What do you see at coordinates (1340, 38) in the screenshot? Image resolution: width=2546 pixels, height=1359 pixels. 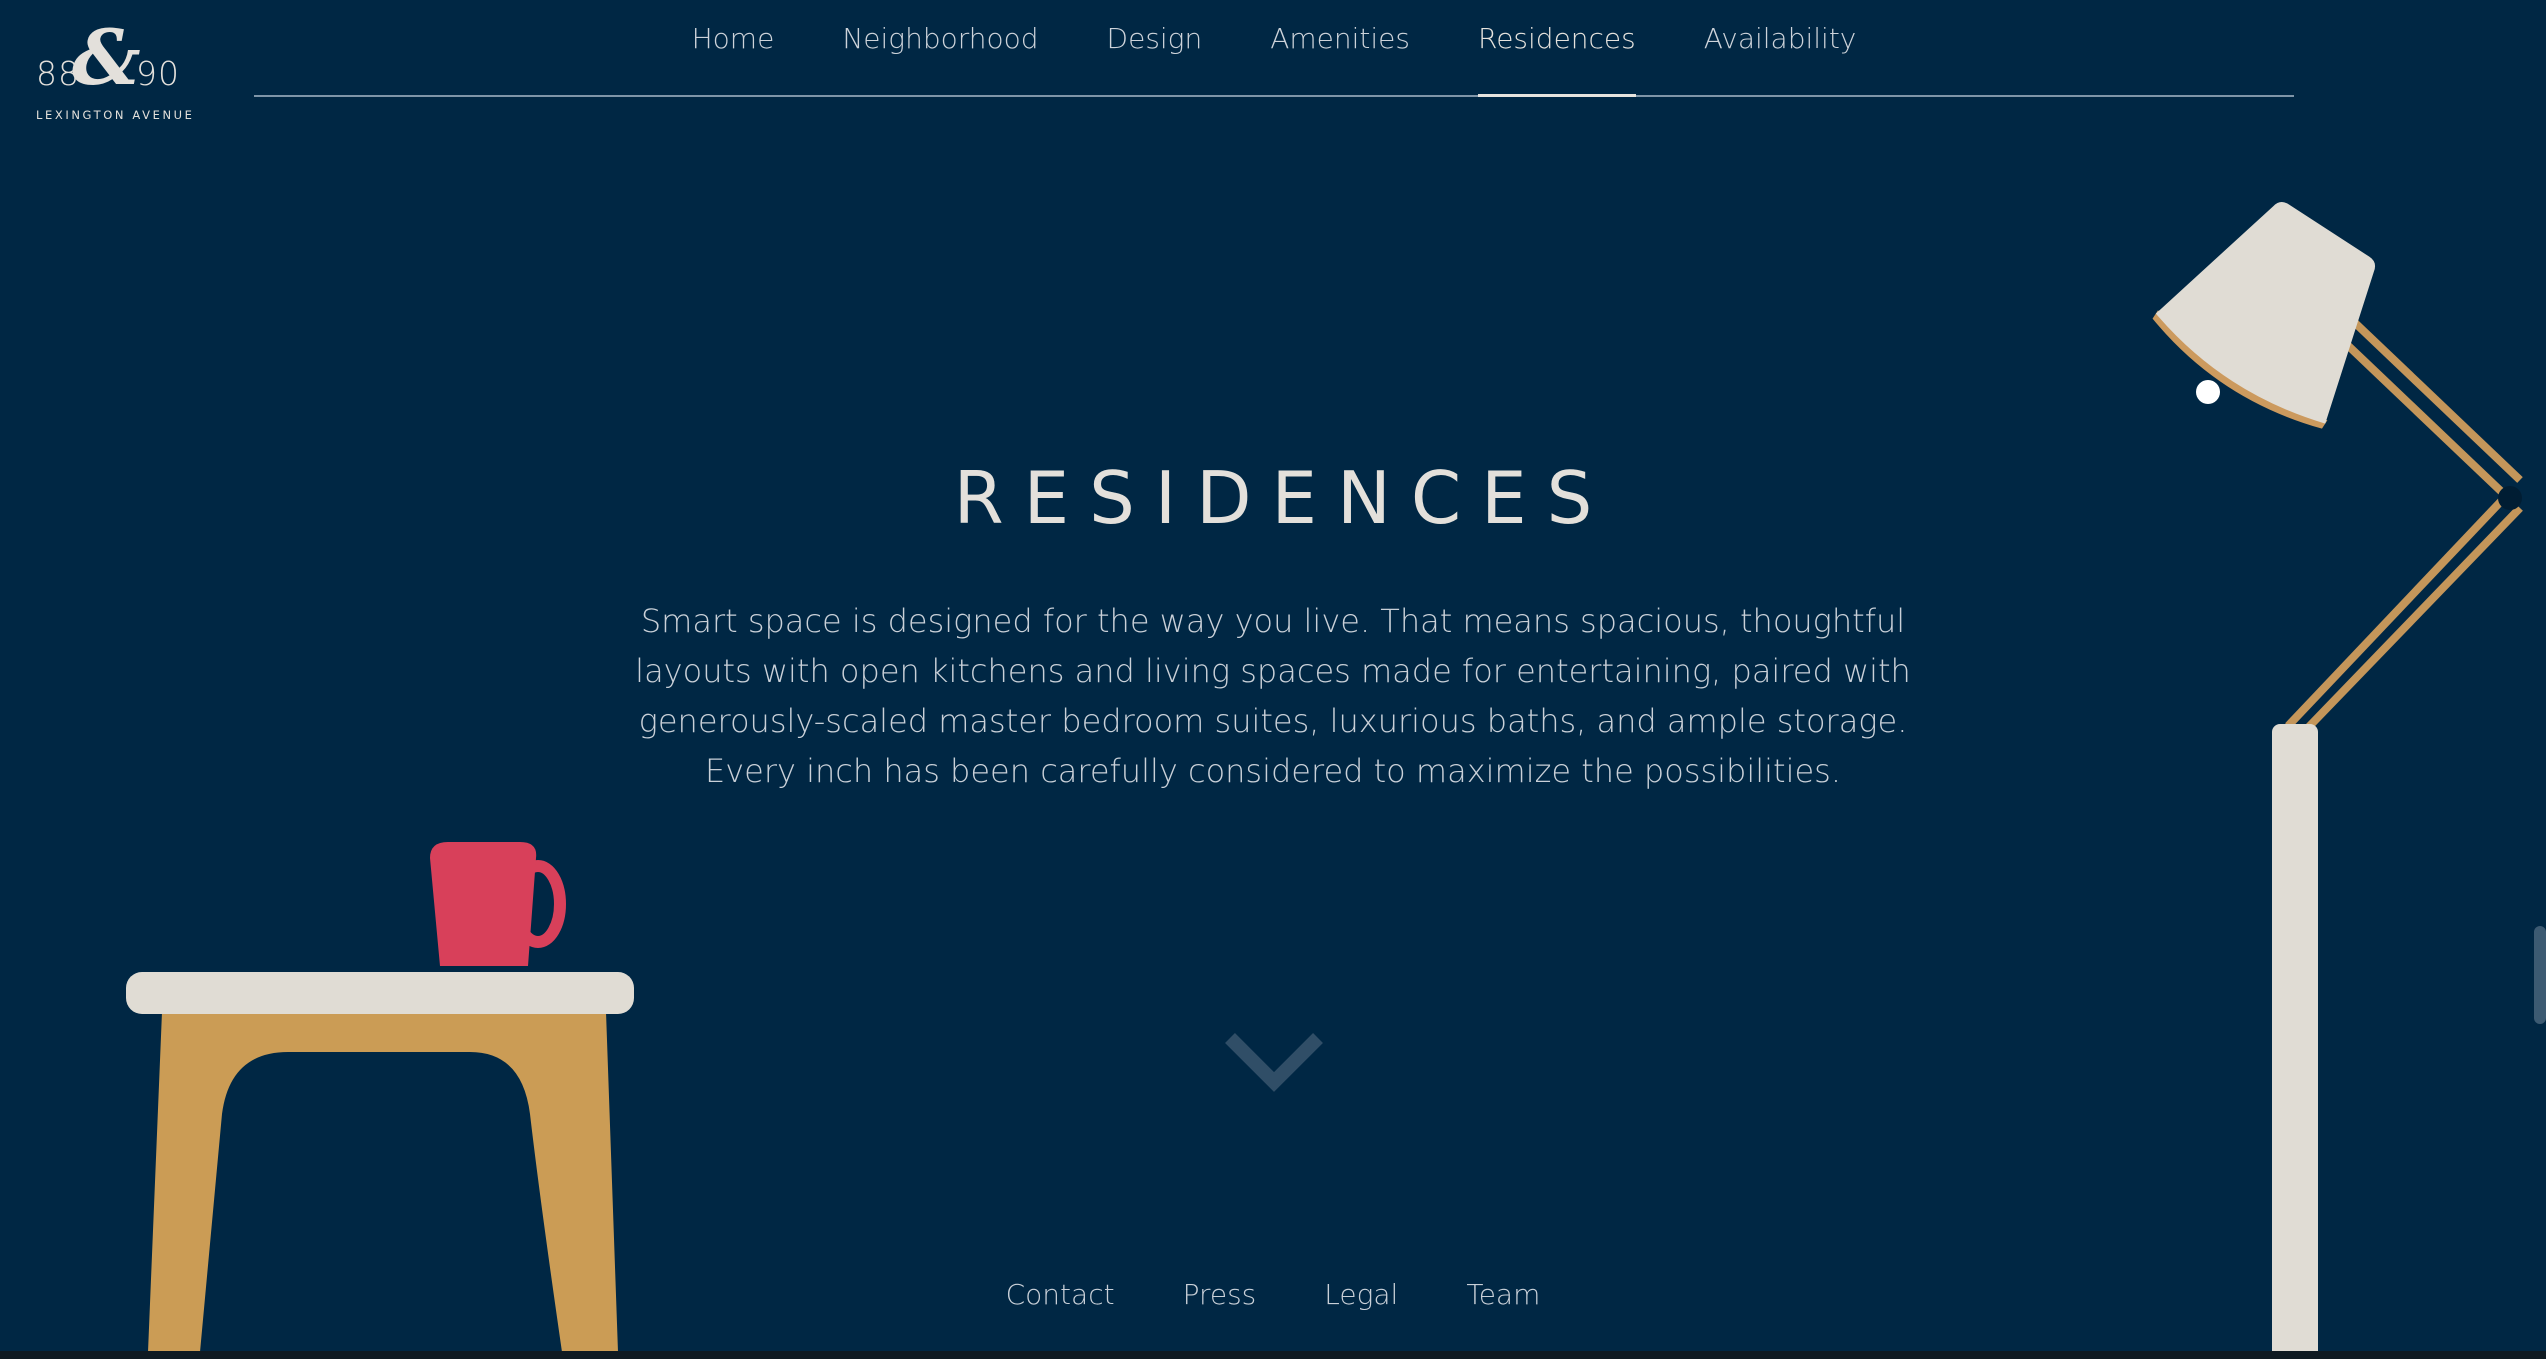 I see `nav-item-amenities: Amenities` at bounding box center [1340, 38].